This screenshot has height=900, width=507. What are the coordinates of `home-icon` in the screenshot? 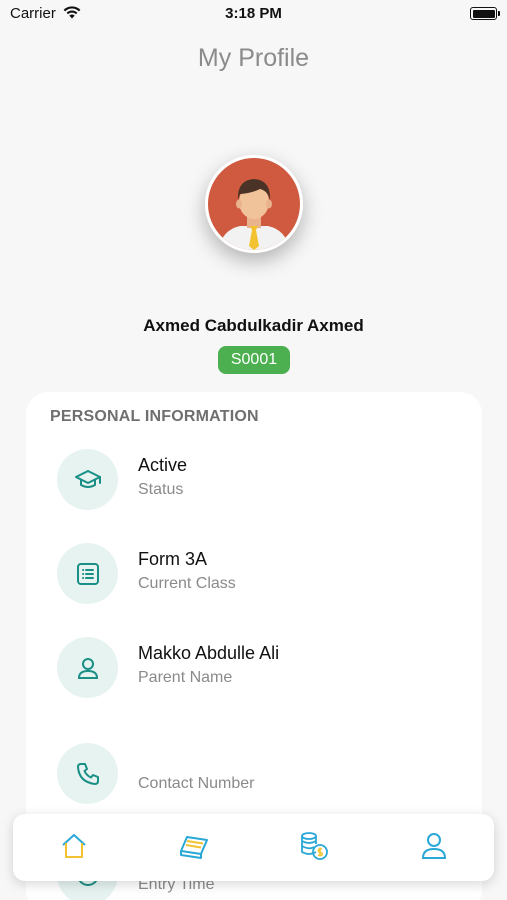 It's located at (74, 848).